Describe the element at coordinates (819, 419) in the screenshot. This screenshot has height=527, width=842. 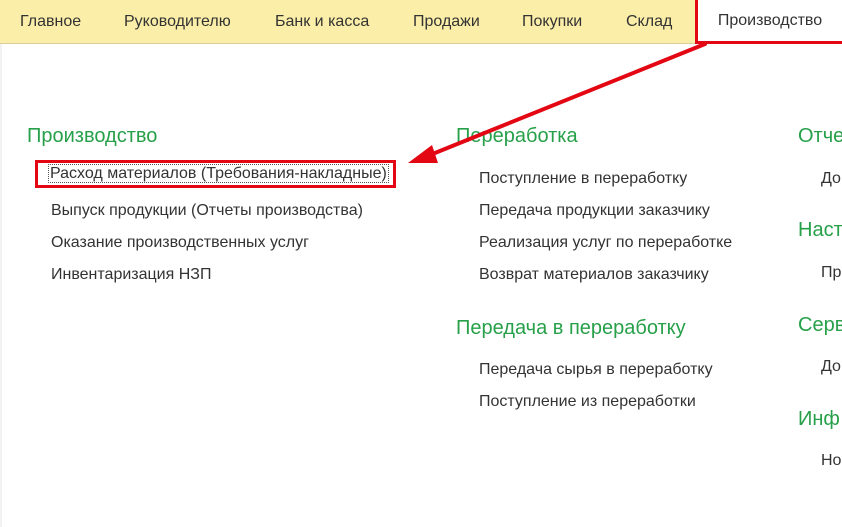
I see `section-title-info: Инф` at that location.